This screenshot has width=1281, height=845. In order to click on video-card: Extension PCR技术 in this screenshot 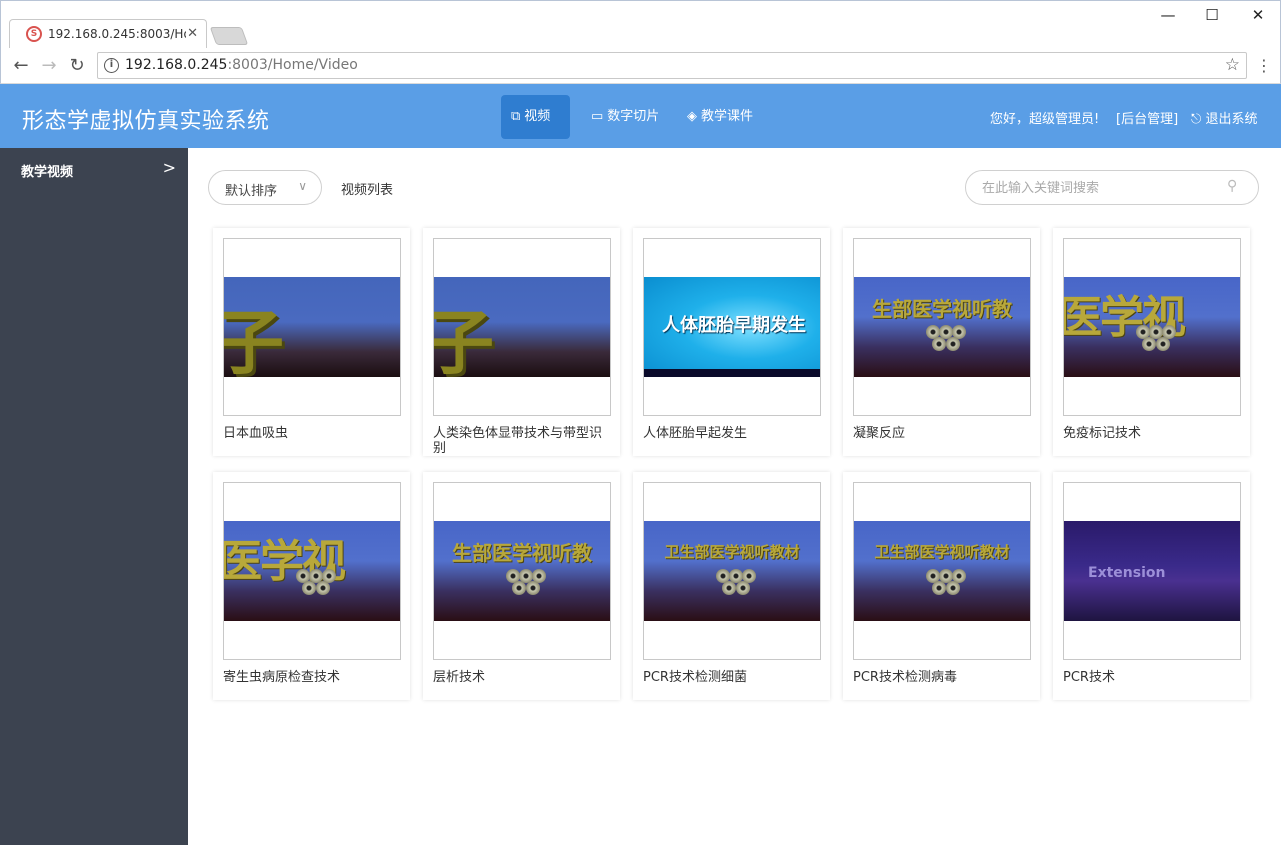, I will do `click(1151, 586)`.